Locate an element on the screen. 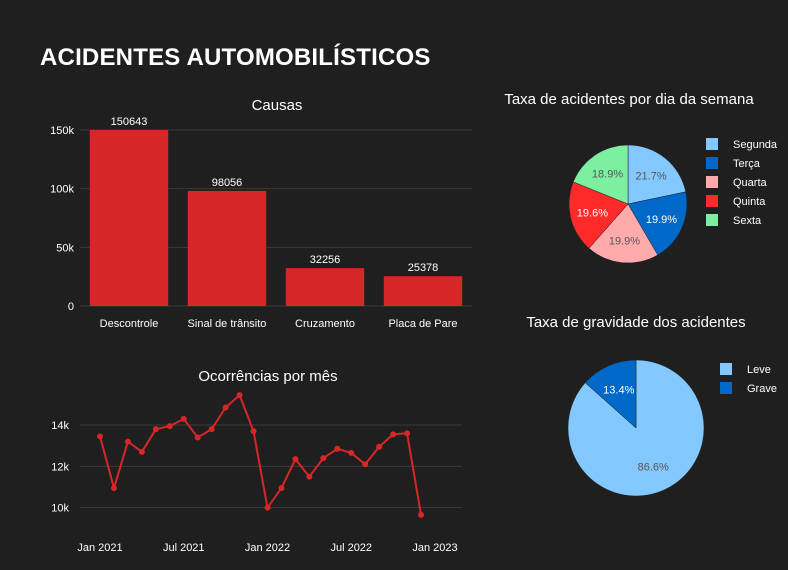  pie1-chart-title: Taxa de acidentes por dia da semana is located at coordinates (629, 99).